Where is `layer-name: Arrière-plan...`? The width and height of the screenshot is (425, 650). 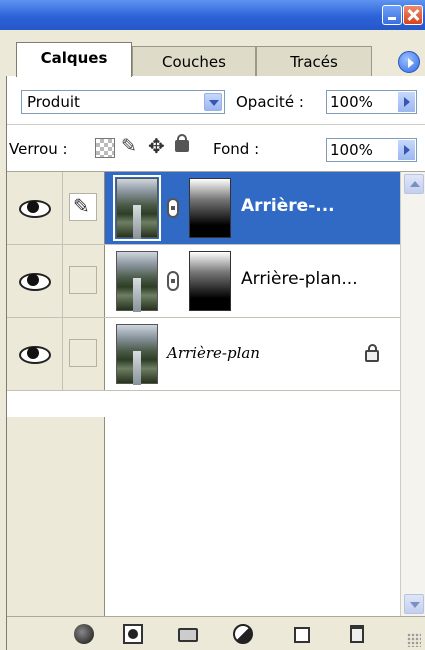 layer-name: Arrière-plan... is located at coordinates (299, 279).